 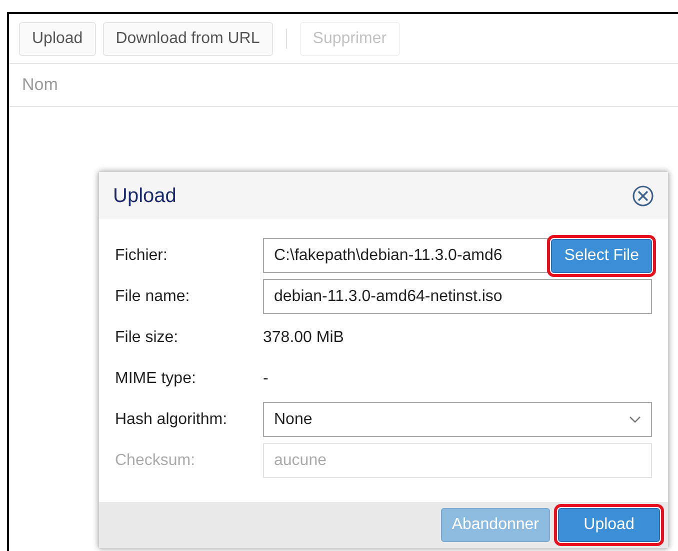 What do you see at coordinates (156, 378) in the screenshot?
I see `field-label: MIME type:` at bounding box center [156, 378].